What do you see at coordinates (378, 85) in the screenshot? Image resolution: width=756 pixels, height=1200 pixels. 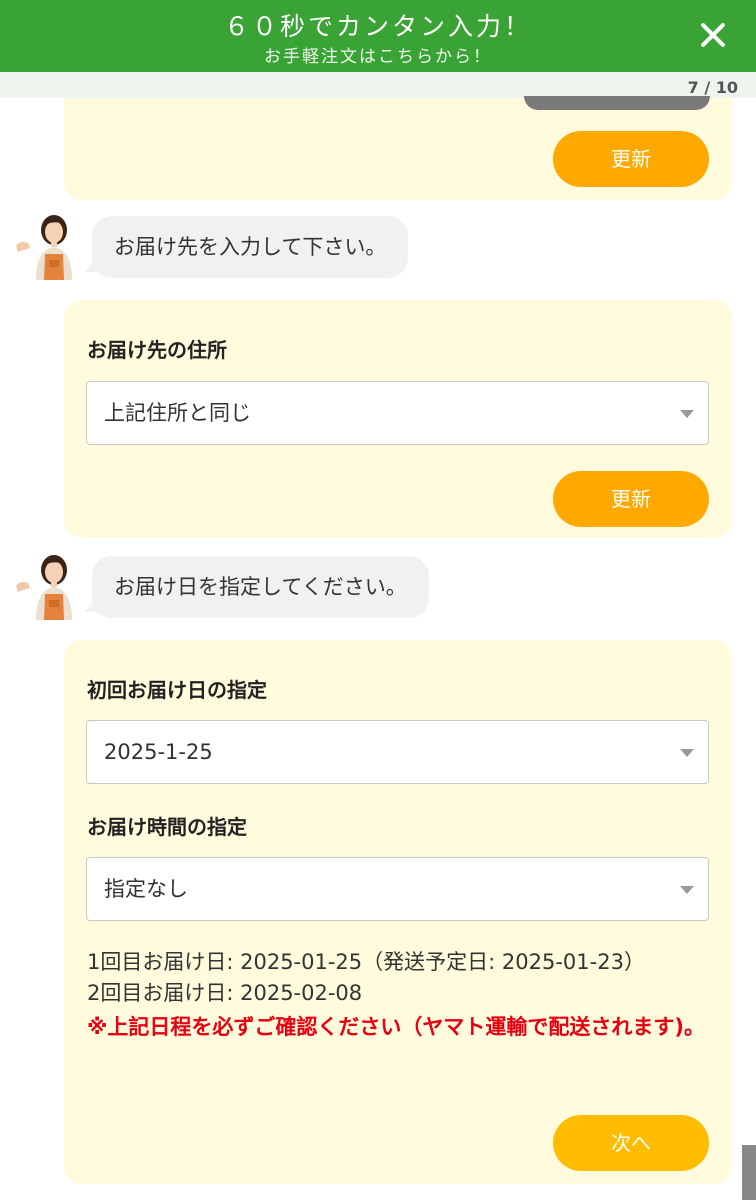 I see `progress-bar` at bounding box center [378, 85].